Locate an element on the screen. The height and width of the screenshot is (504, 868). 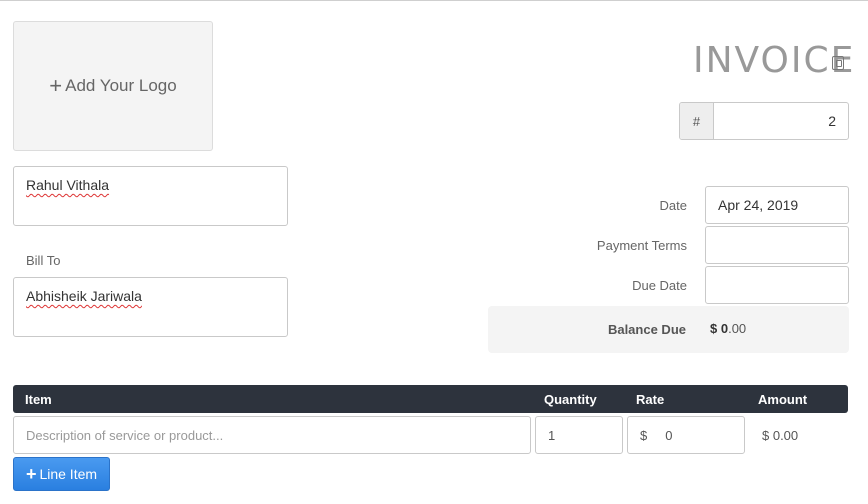
header-quantity: Quantity is located at coordinates (570, 399).